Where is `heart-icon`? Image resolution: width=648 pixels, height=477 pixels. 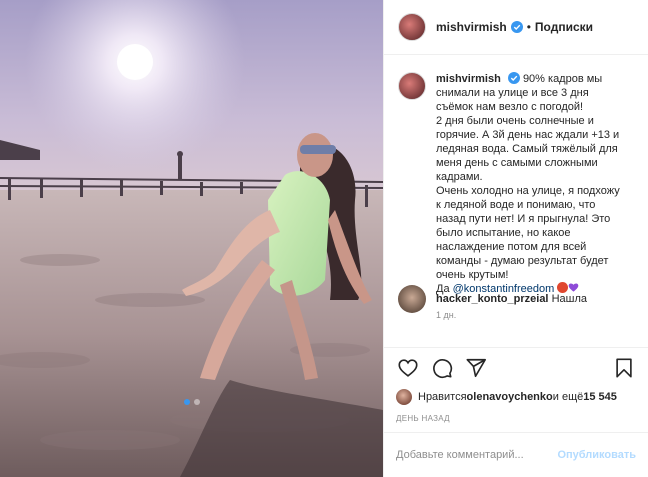
heart-icon is located at coordinates (408, 368).